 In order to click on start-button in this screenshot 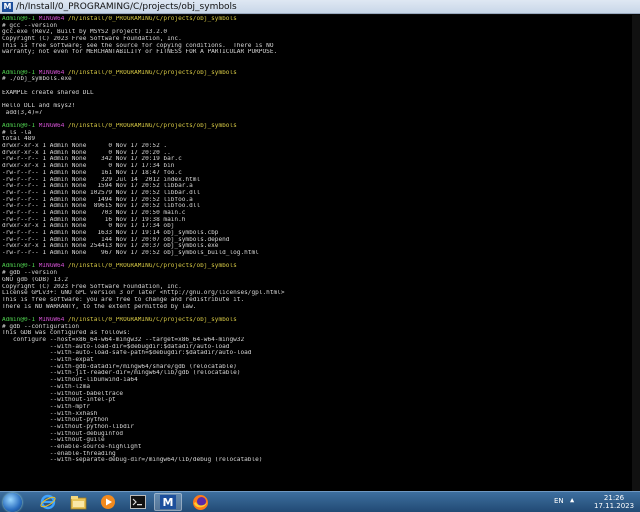, I will do `click(12, 502)`.